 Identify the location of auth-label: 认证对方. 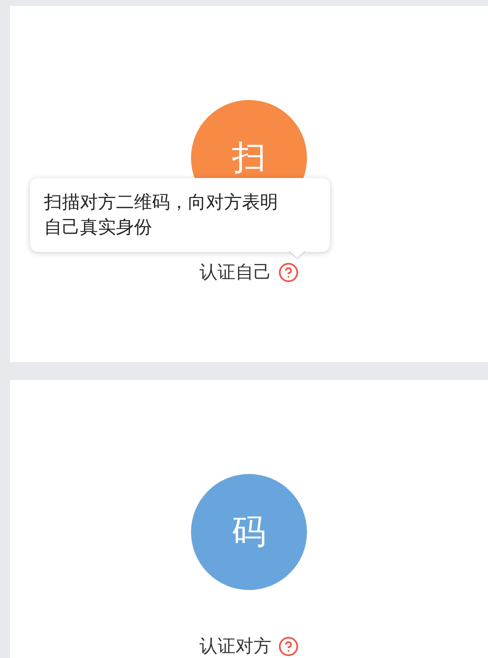
(236, 647).